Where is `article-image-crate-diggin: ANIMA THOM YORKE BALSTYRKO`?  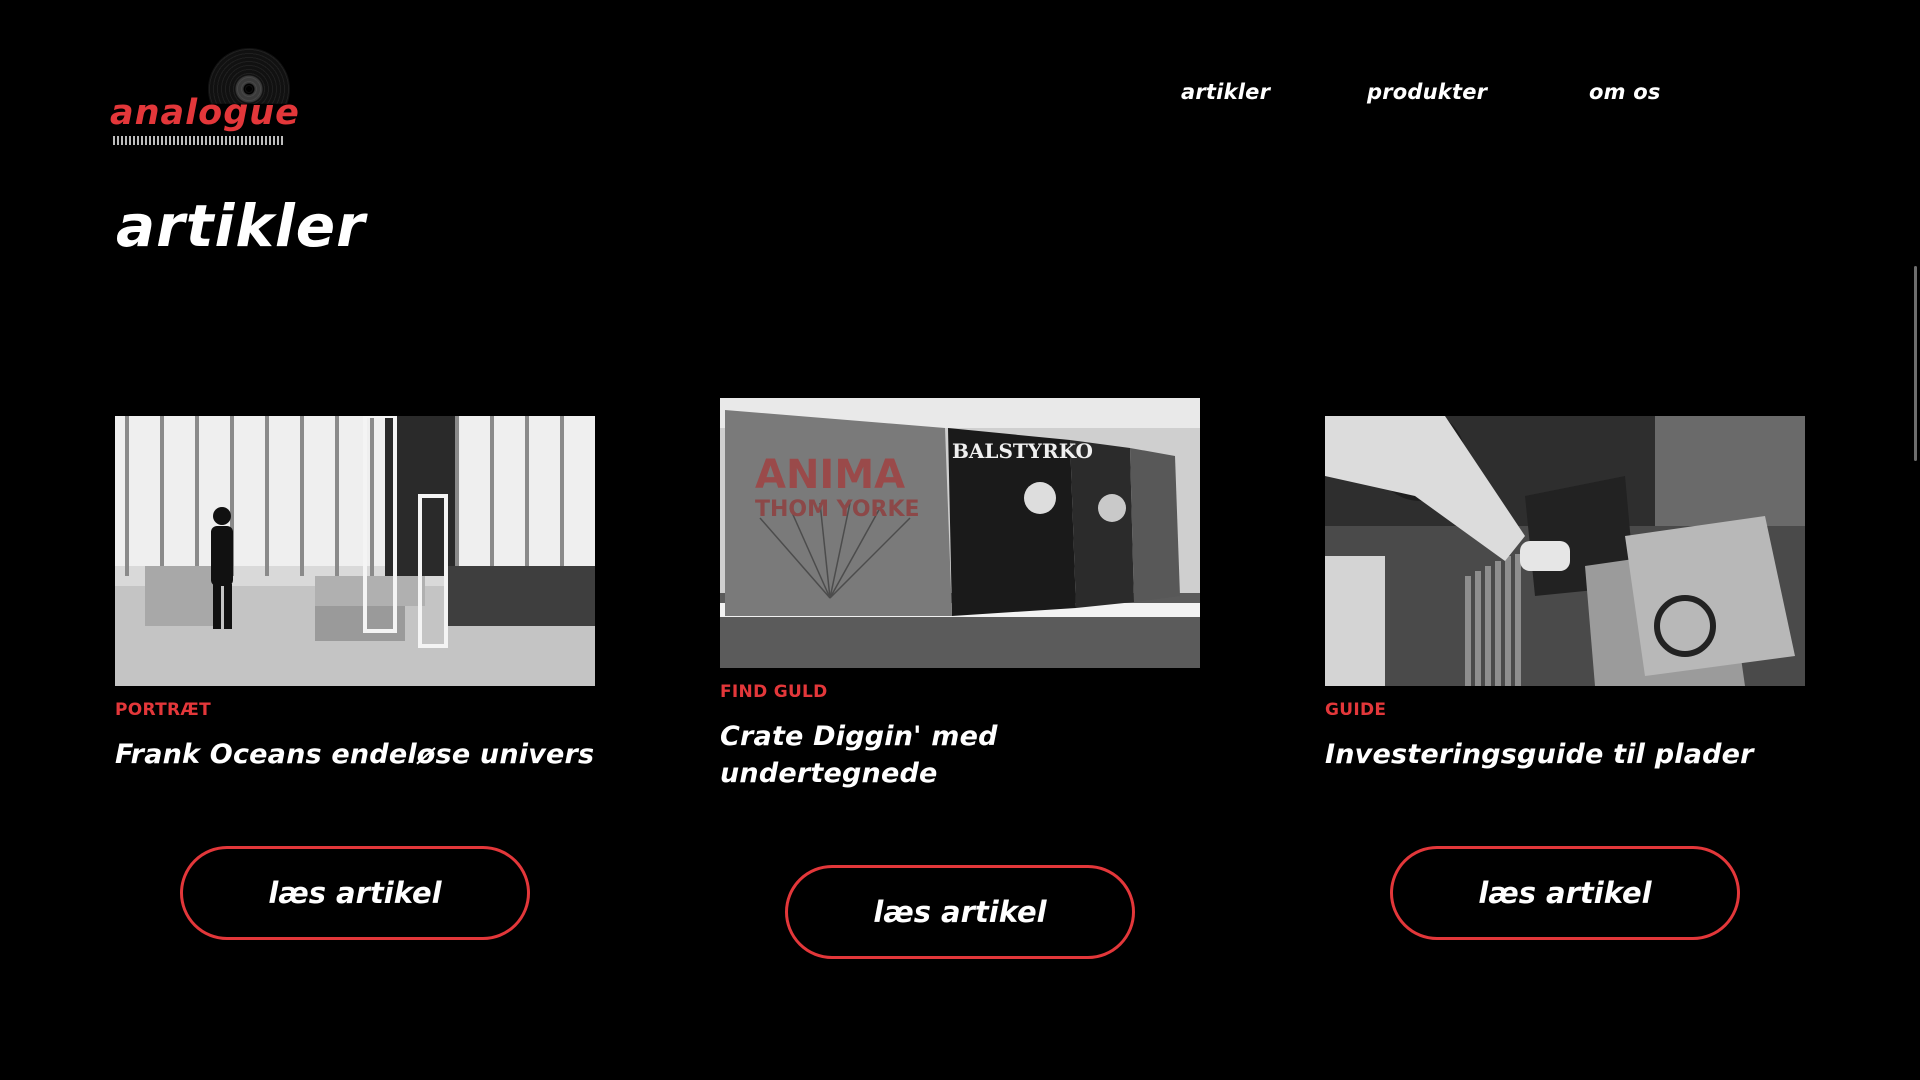
article-image-crate-diggin: ANIMA THOM YORKE BALSTYRKO is located at coordinates (960, 533).